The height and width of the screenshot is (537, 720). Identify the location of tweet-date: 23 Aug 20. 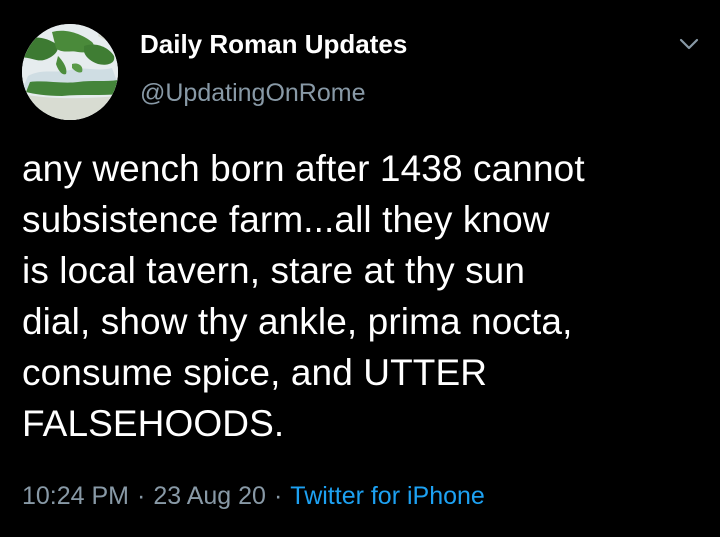
(209, 496).